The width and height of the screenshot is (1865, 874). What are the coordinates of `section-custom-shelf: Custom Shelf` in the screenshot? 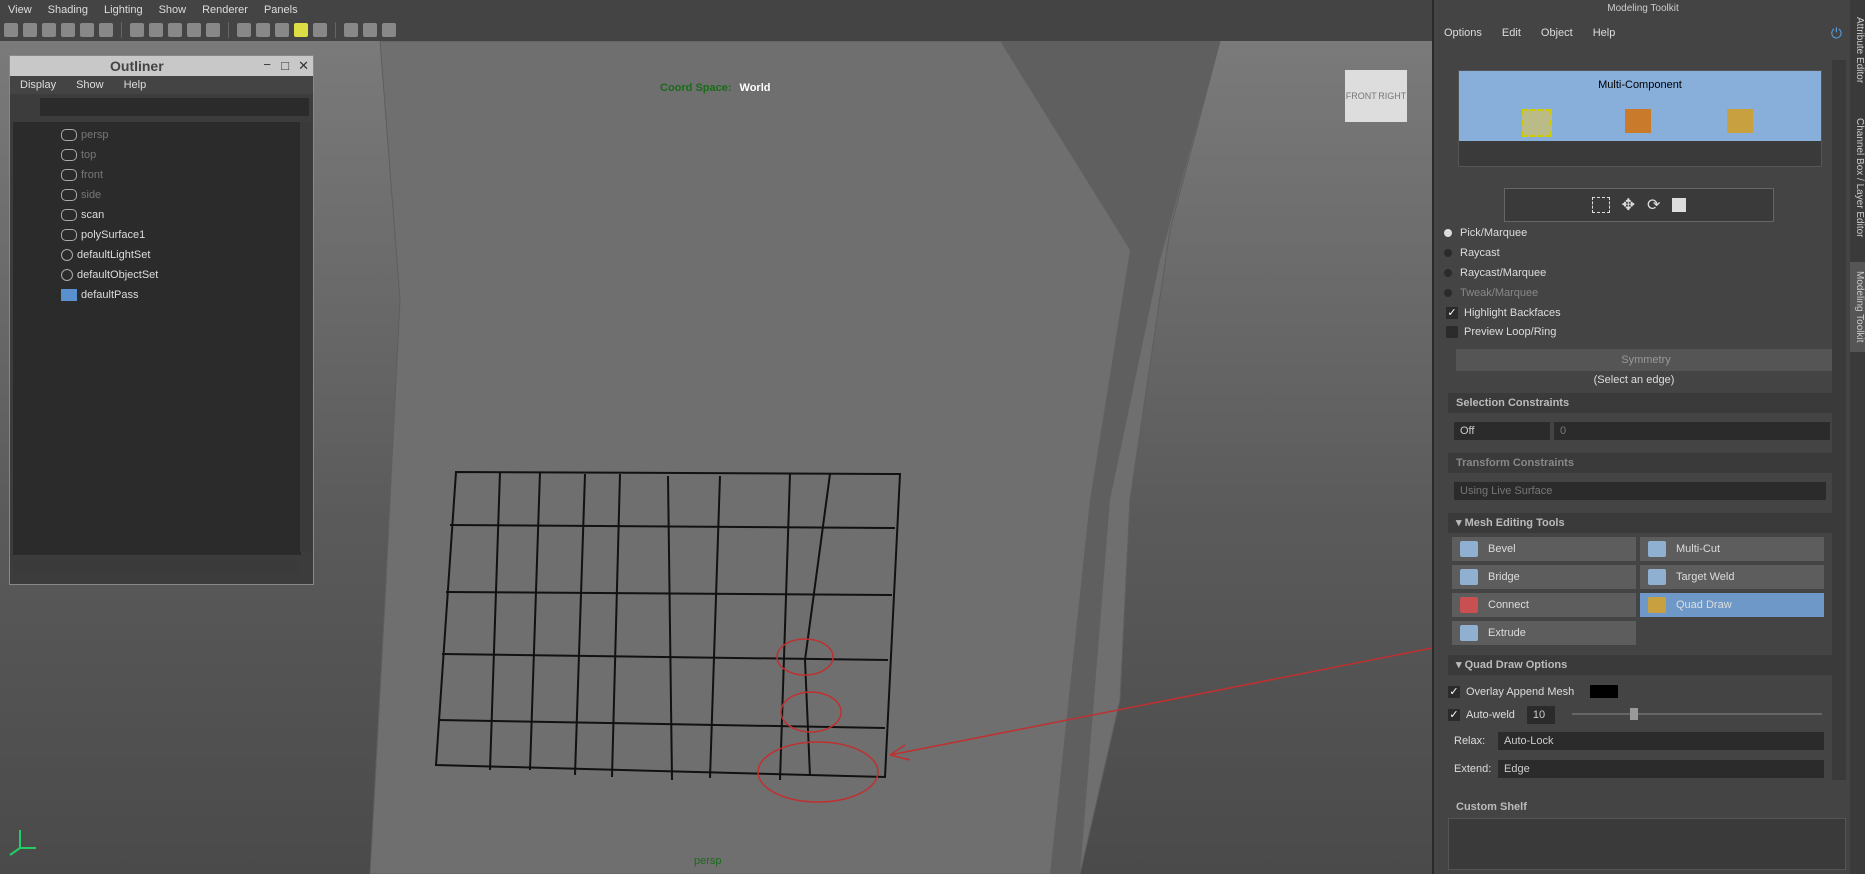 It's located at (1652, 807).